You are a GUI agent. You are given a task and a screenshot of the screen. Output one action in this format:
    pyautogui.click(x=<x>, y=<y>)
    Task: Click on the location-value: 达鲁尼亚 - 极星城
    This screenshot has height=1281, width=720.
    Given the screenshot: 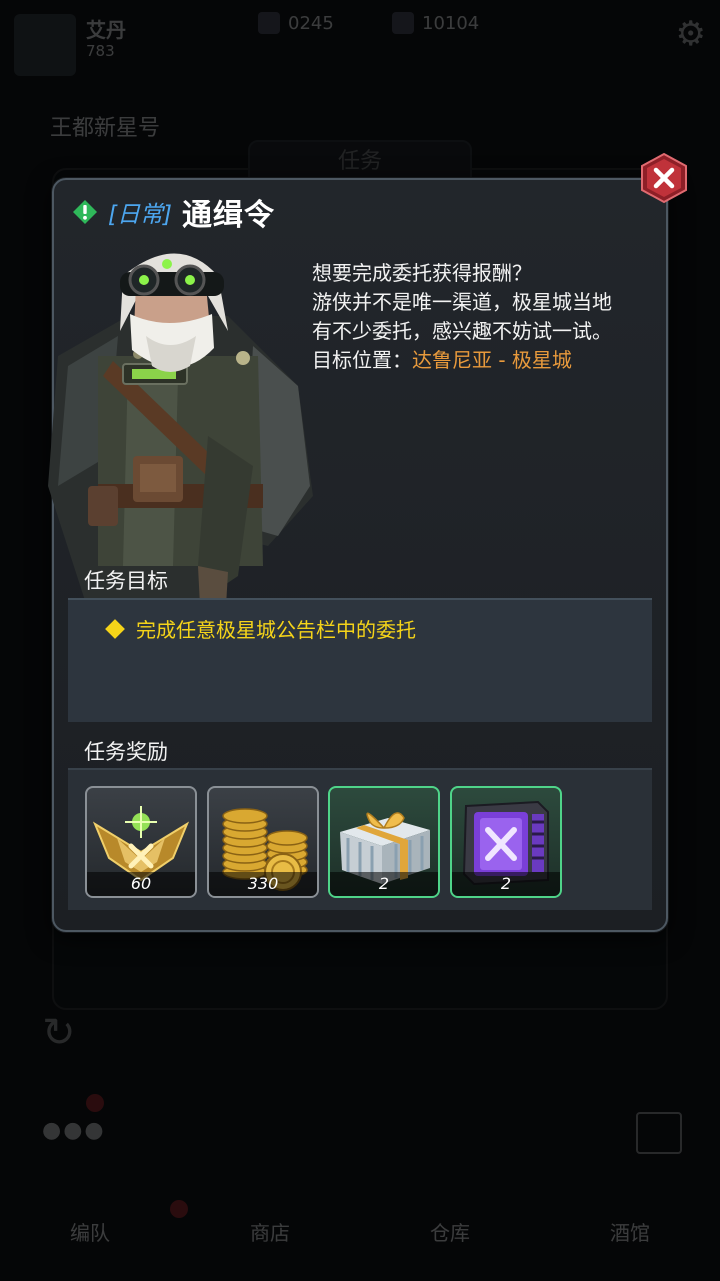 What is the action you would take?
    pyautogui.click(x=492, y=360)
    